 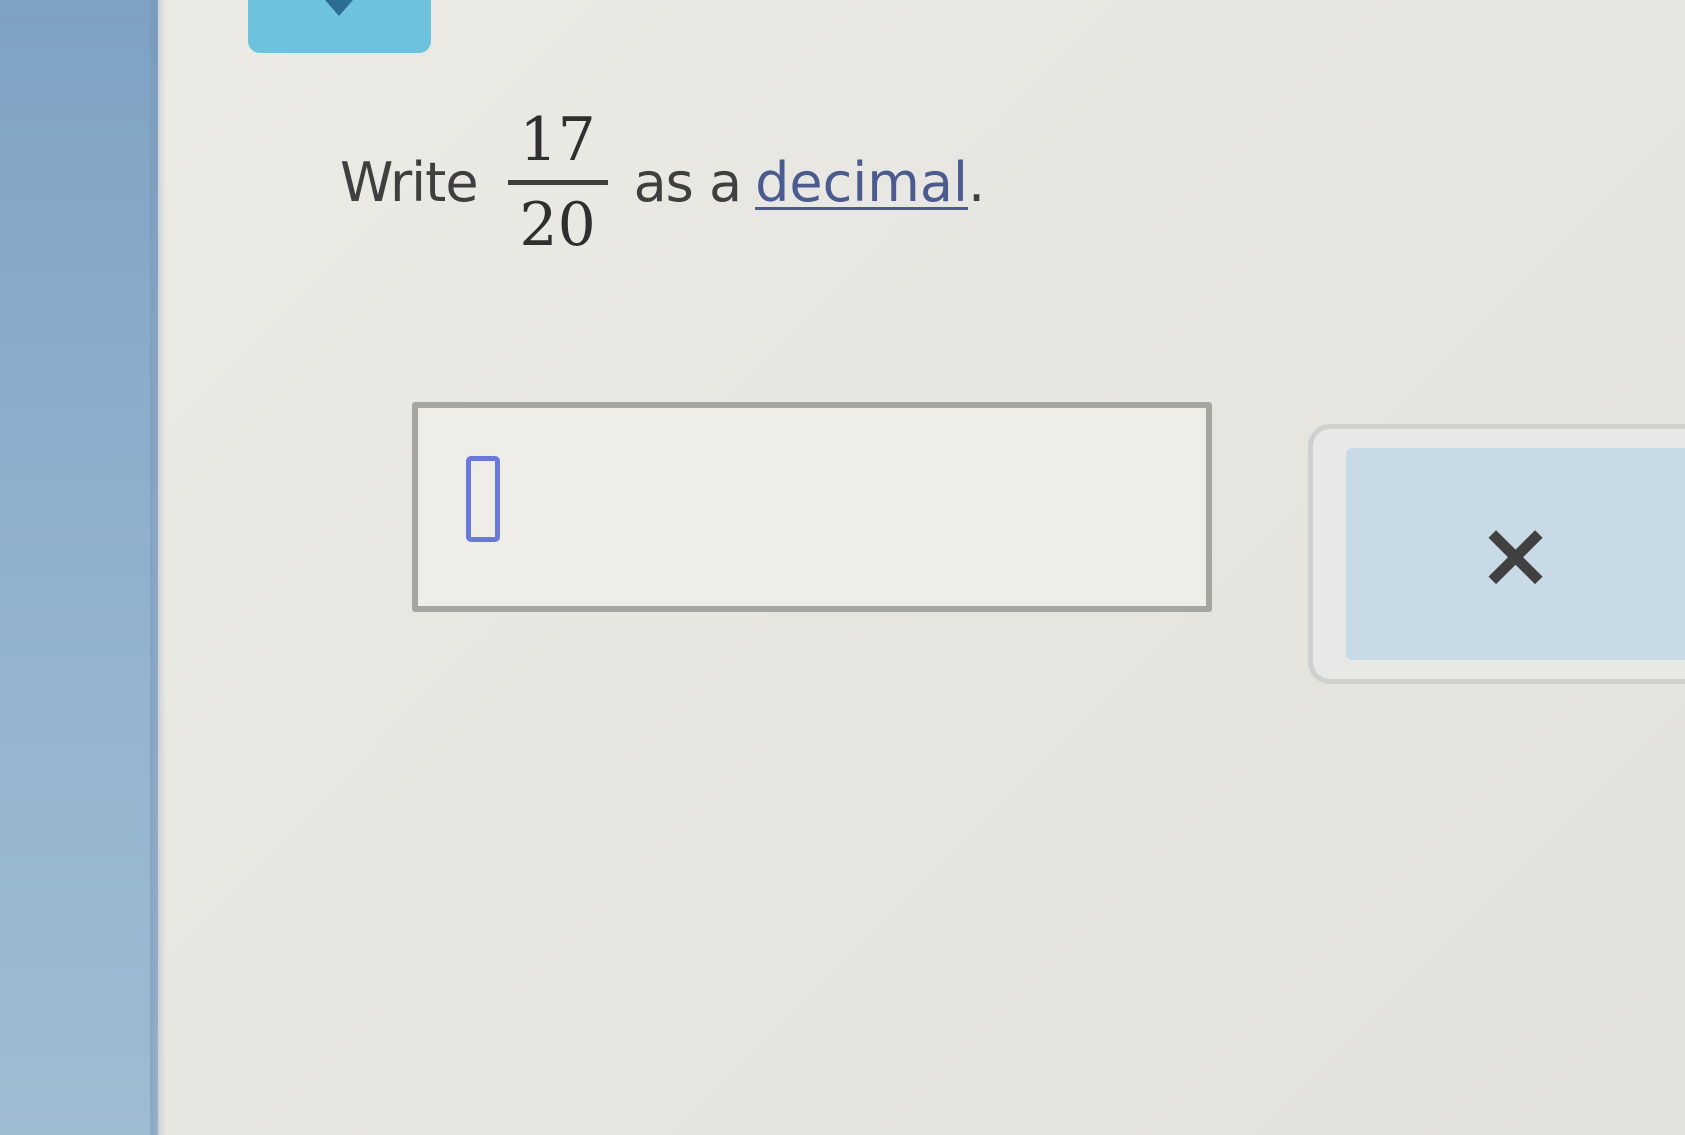 I want to click on left-side-panel, so click(x=79, y=567).